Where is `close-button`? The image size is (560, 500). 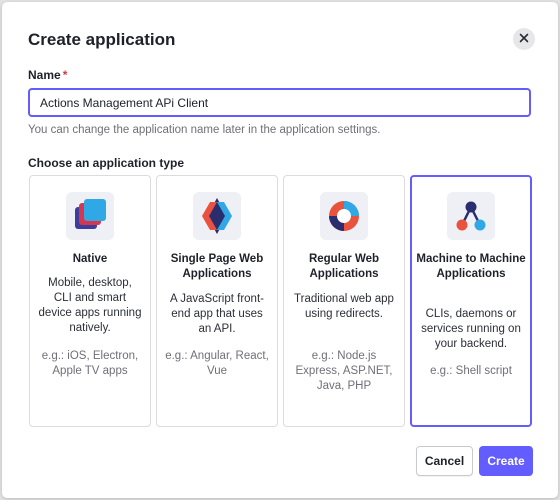
close-button is located at coordinates (524, 39).